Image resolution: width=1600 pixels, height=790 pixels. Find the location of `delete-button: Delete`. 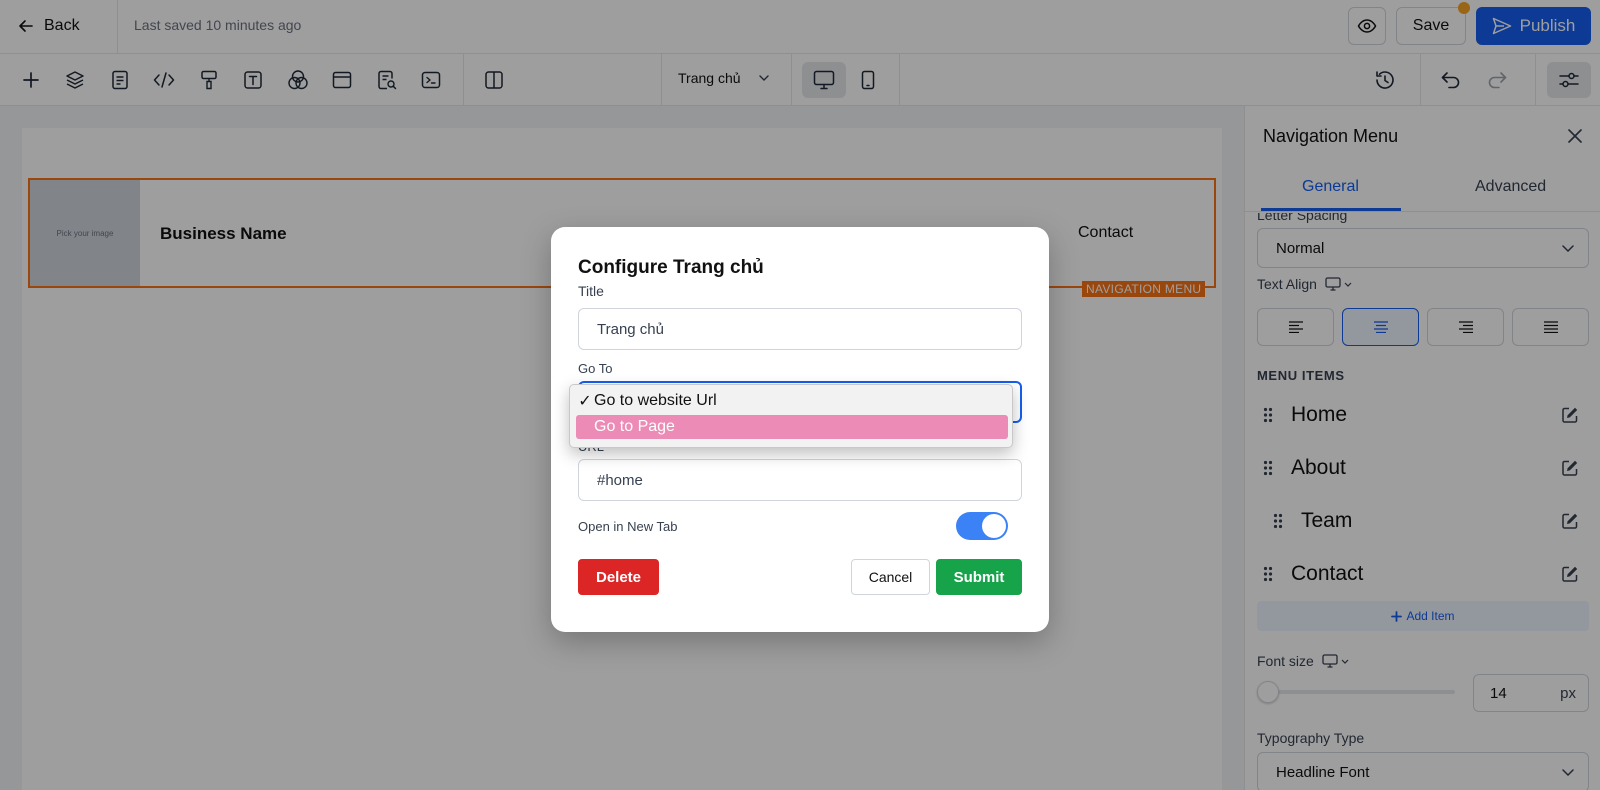

delete-button: Delete is located at coordinates (618, 577).